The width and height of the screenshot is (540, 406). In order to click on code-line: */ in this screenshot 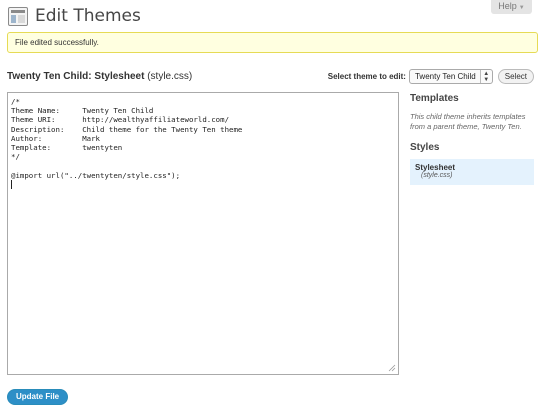, I will do `click(15, 157)`.